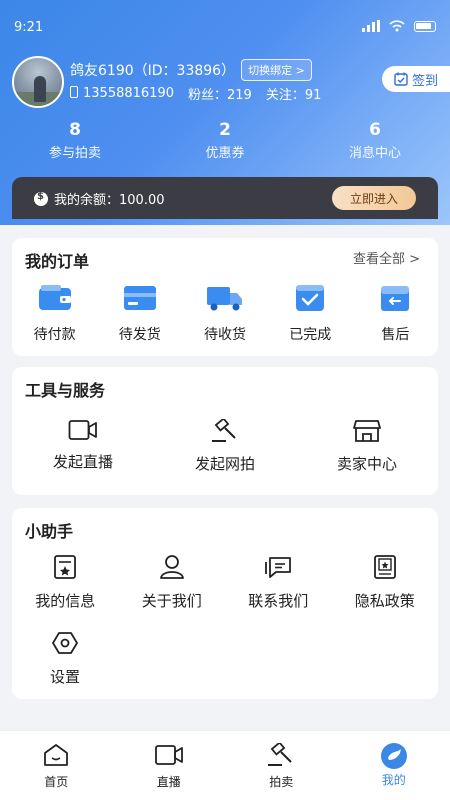 The height and width of the screenshot is (800, 450). I want to click on hammer-icon, so click(280, 753).